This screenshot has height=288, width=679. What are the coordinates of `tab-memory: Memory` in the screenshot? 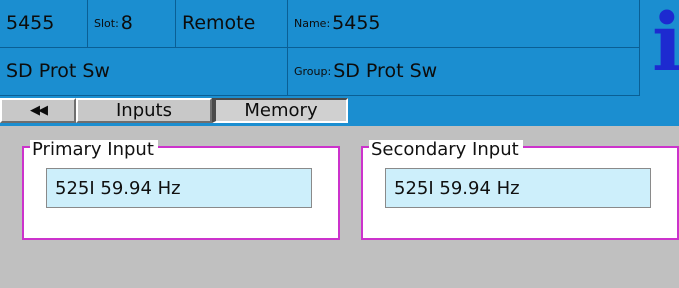 It's located at (280, 110).